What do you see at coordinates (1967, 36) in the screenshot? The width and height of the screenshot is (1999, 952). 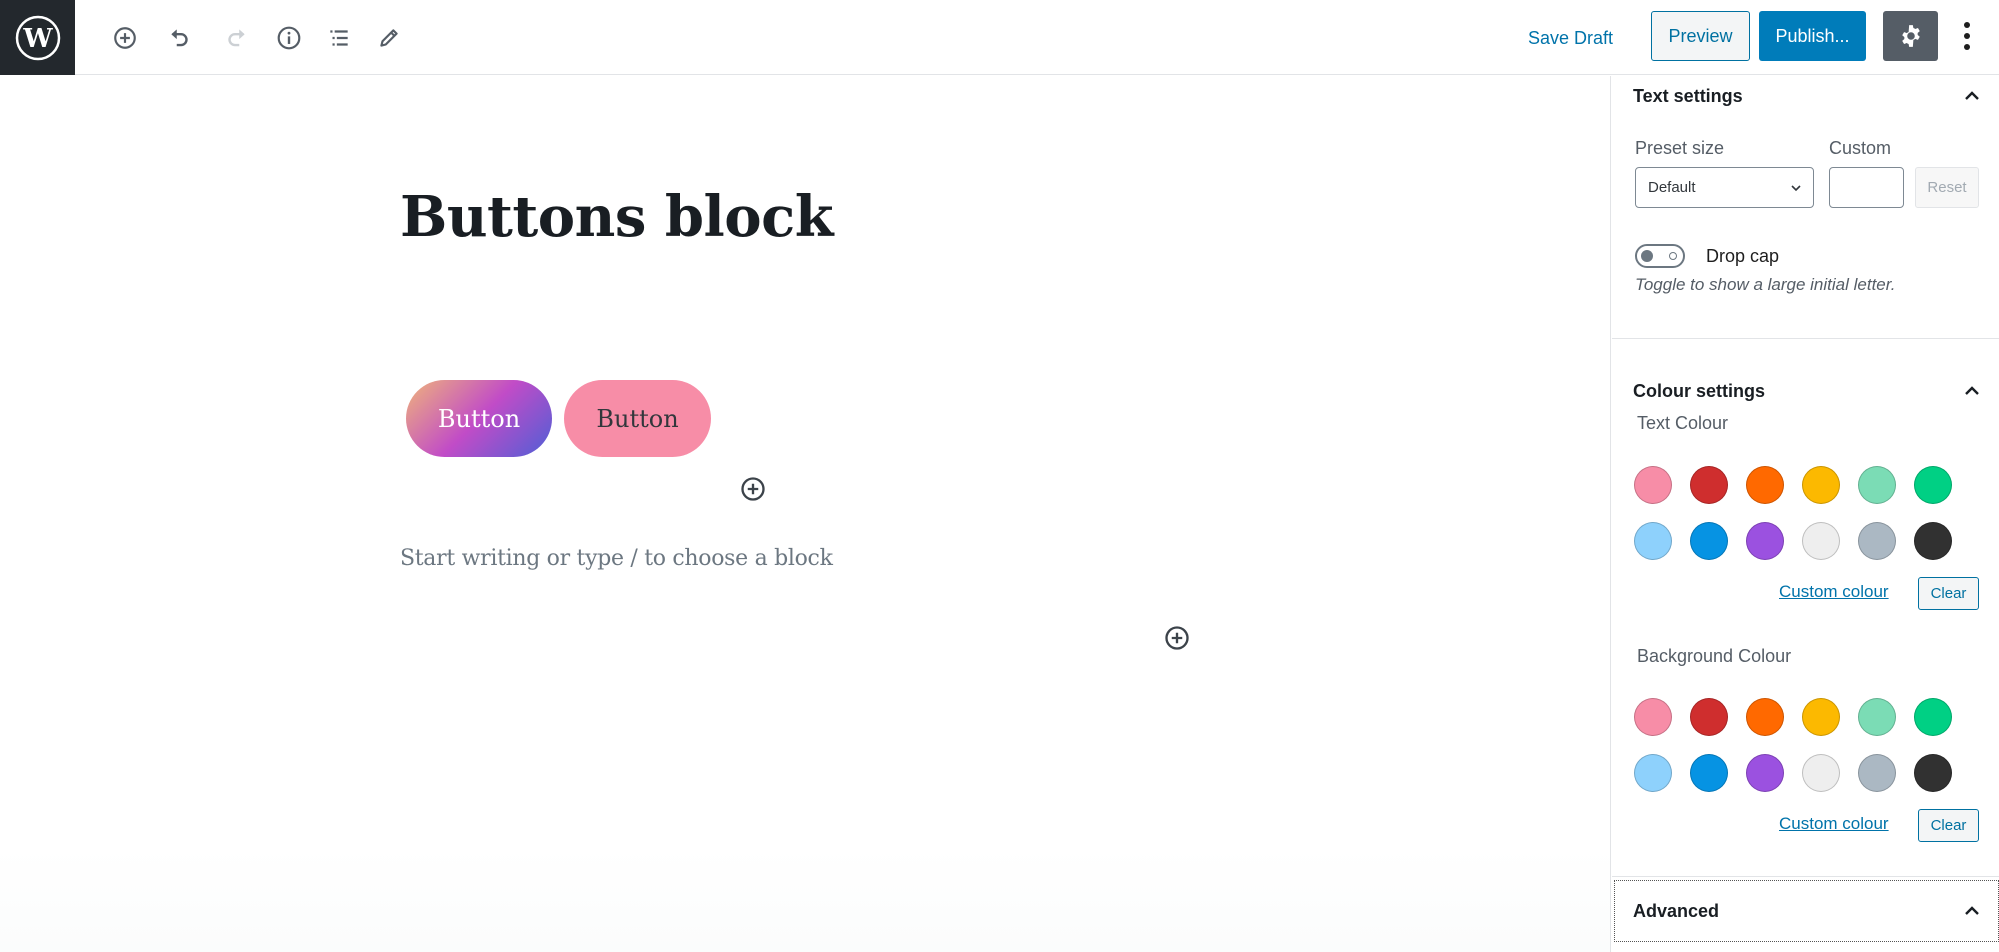 I see `more-options-button` at bounding box center [1967, 36].